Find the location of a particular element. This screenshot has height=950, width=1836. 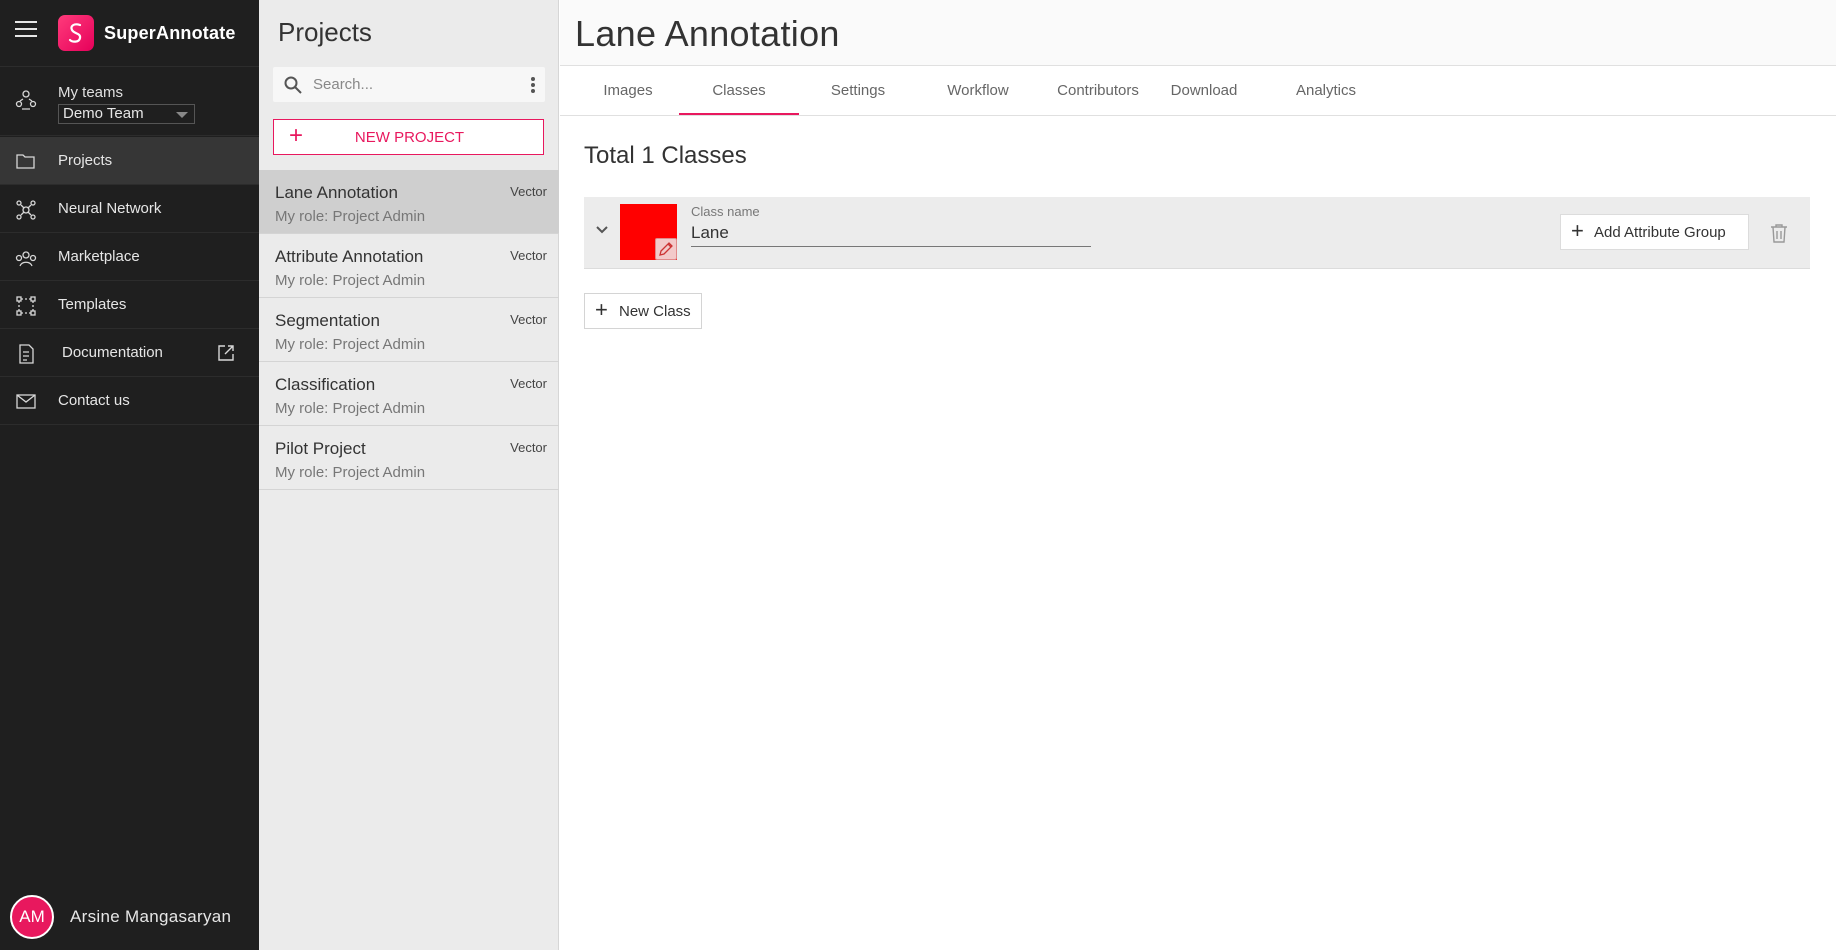

tab-workflow: Workflow is located at coordinates (978, 90).